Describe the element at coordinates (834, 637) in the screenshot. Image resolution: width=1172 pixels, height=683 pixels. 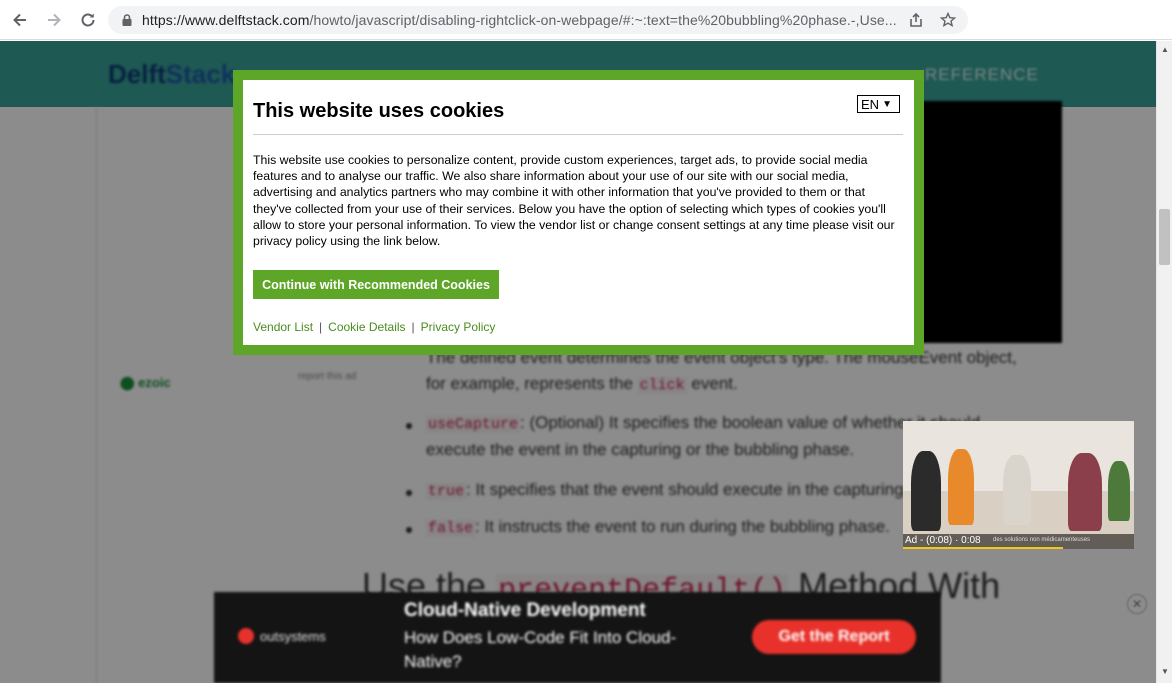
I see `get-report-button: Get the Report` at that location.